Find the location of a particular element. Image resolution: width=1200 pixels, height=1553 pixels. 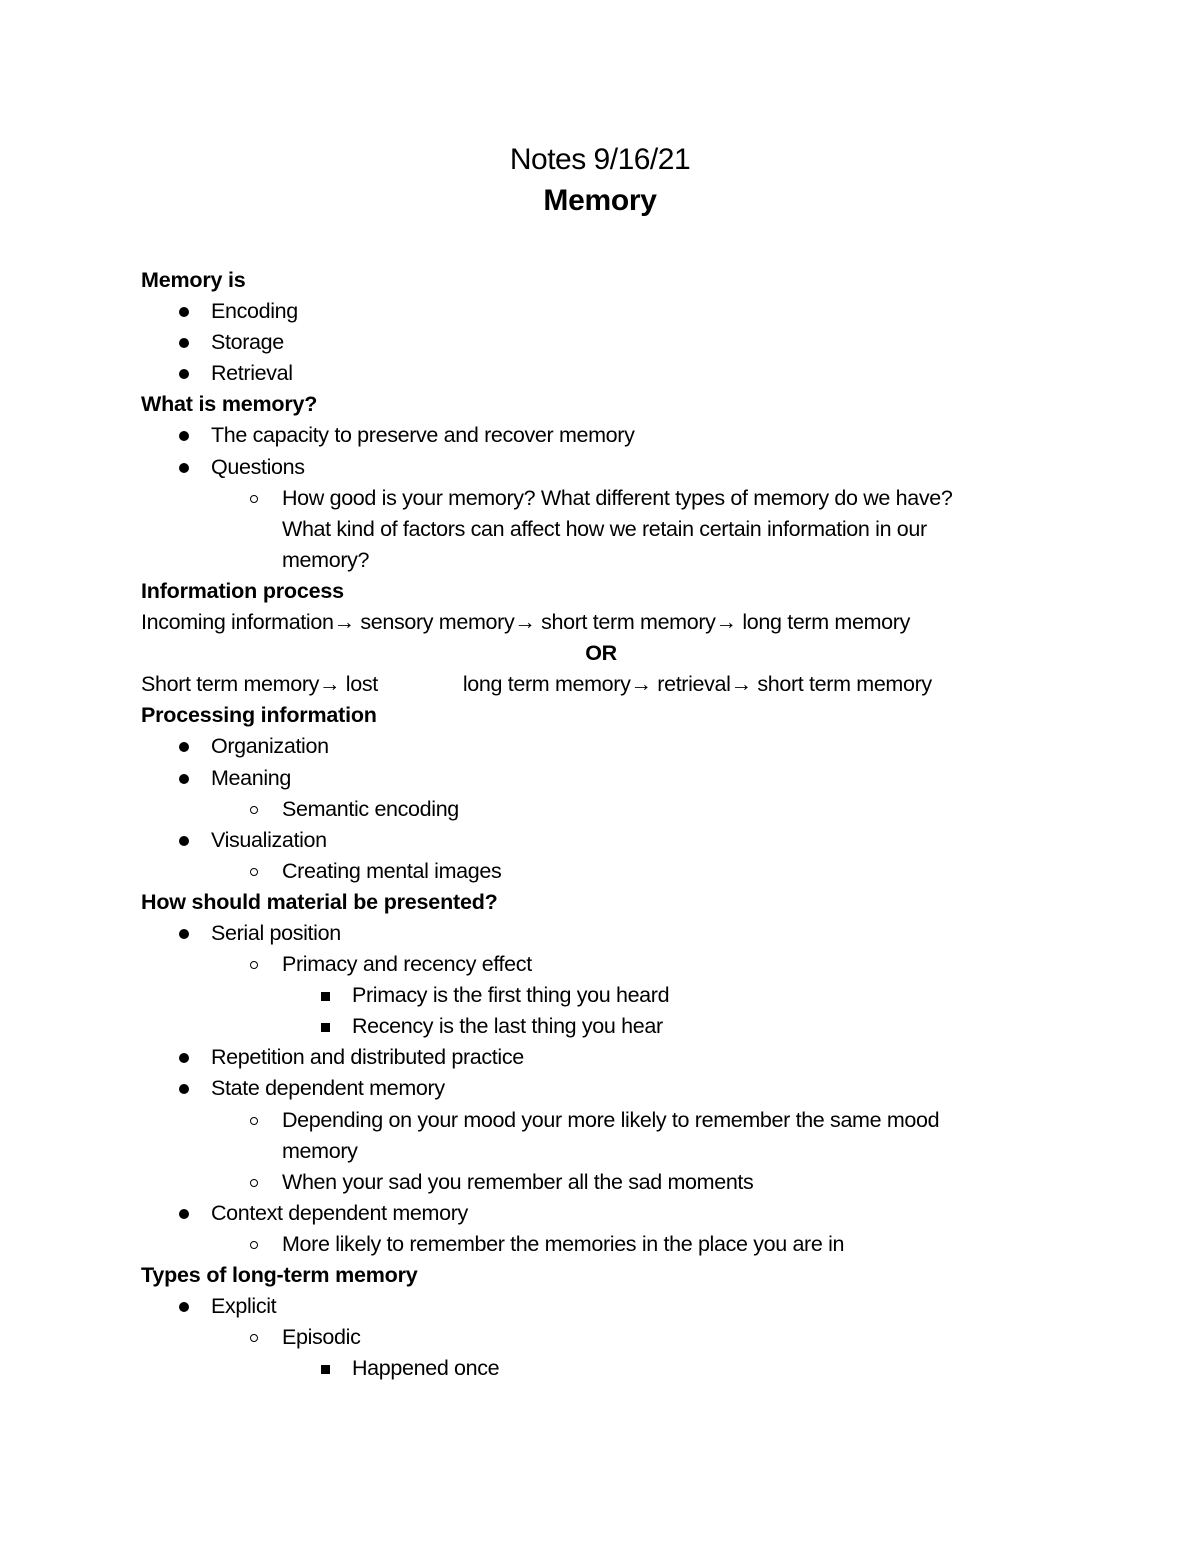

section-heading: Processing information is located at coordinates (259, 715).